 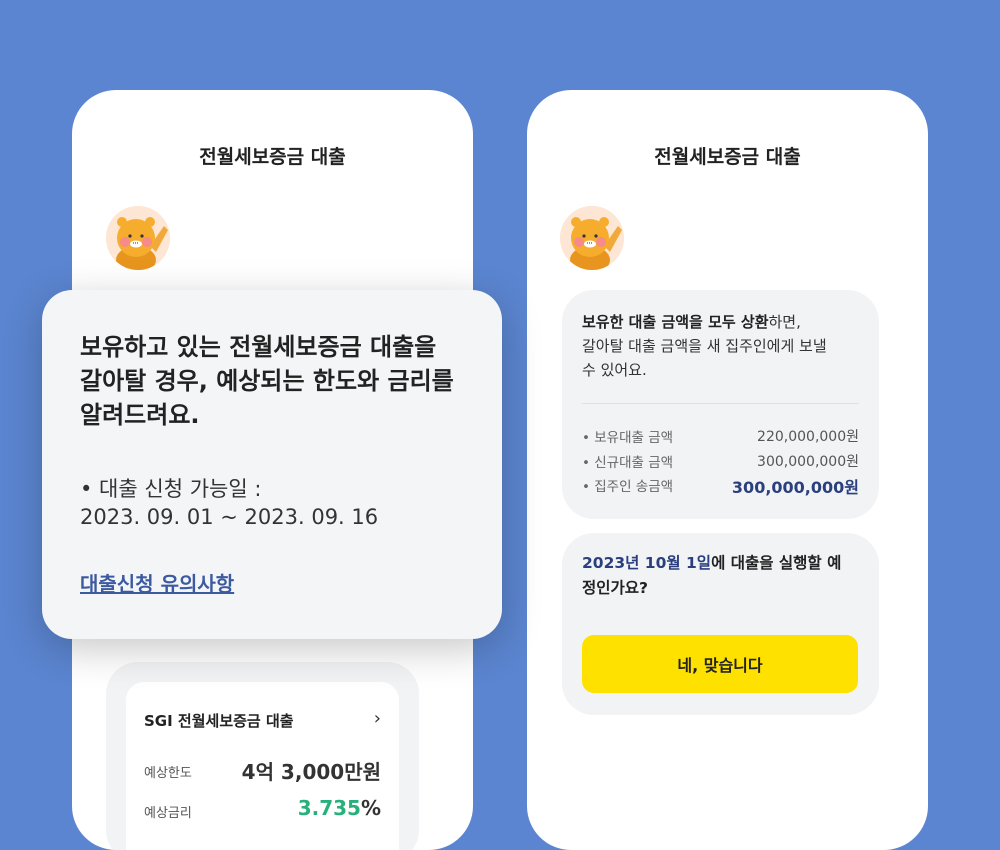 I want to click on landlord-transfer-label: • 집주인 송금액, so click(x=628, y=487).